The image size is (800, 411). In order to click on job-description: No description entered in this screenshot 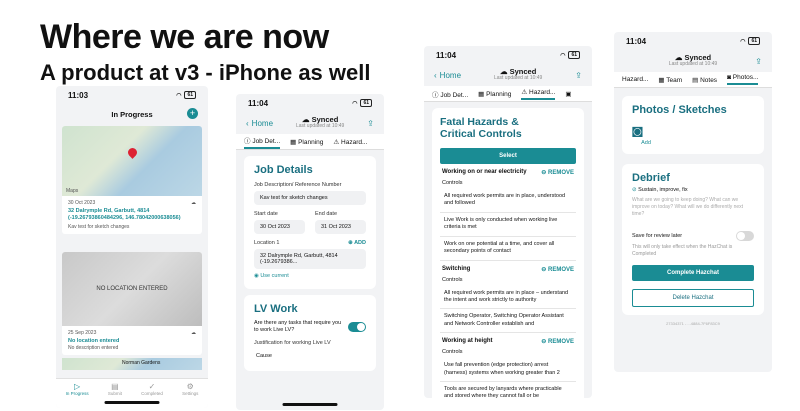, I will do `click(93, 348)`.